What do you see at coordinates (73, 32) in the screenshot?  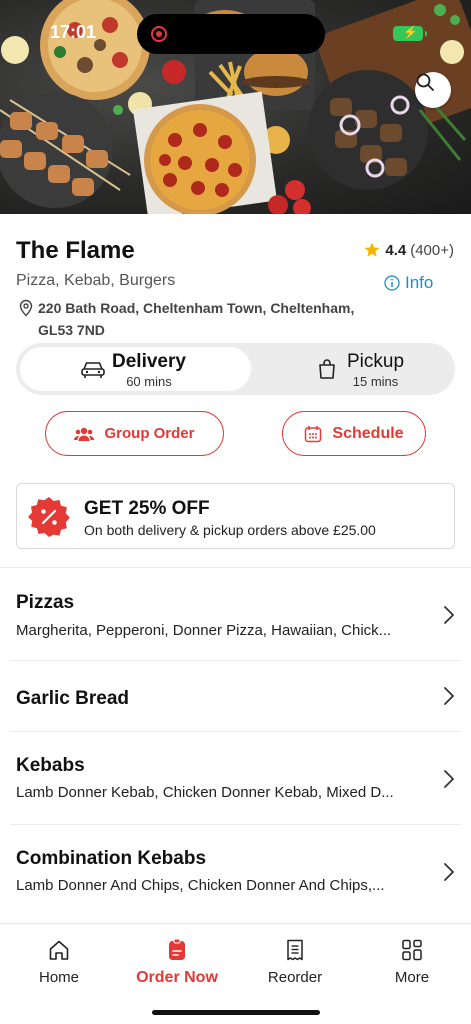 I see `status-time: 17:01` at bounding box center [73, 32].